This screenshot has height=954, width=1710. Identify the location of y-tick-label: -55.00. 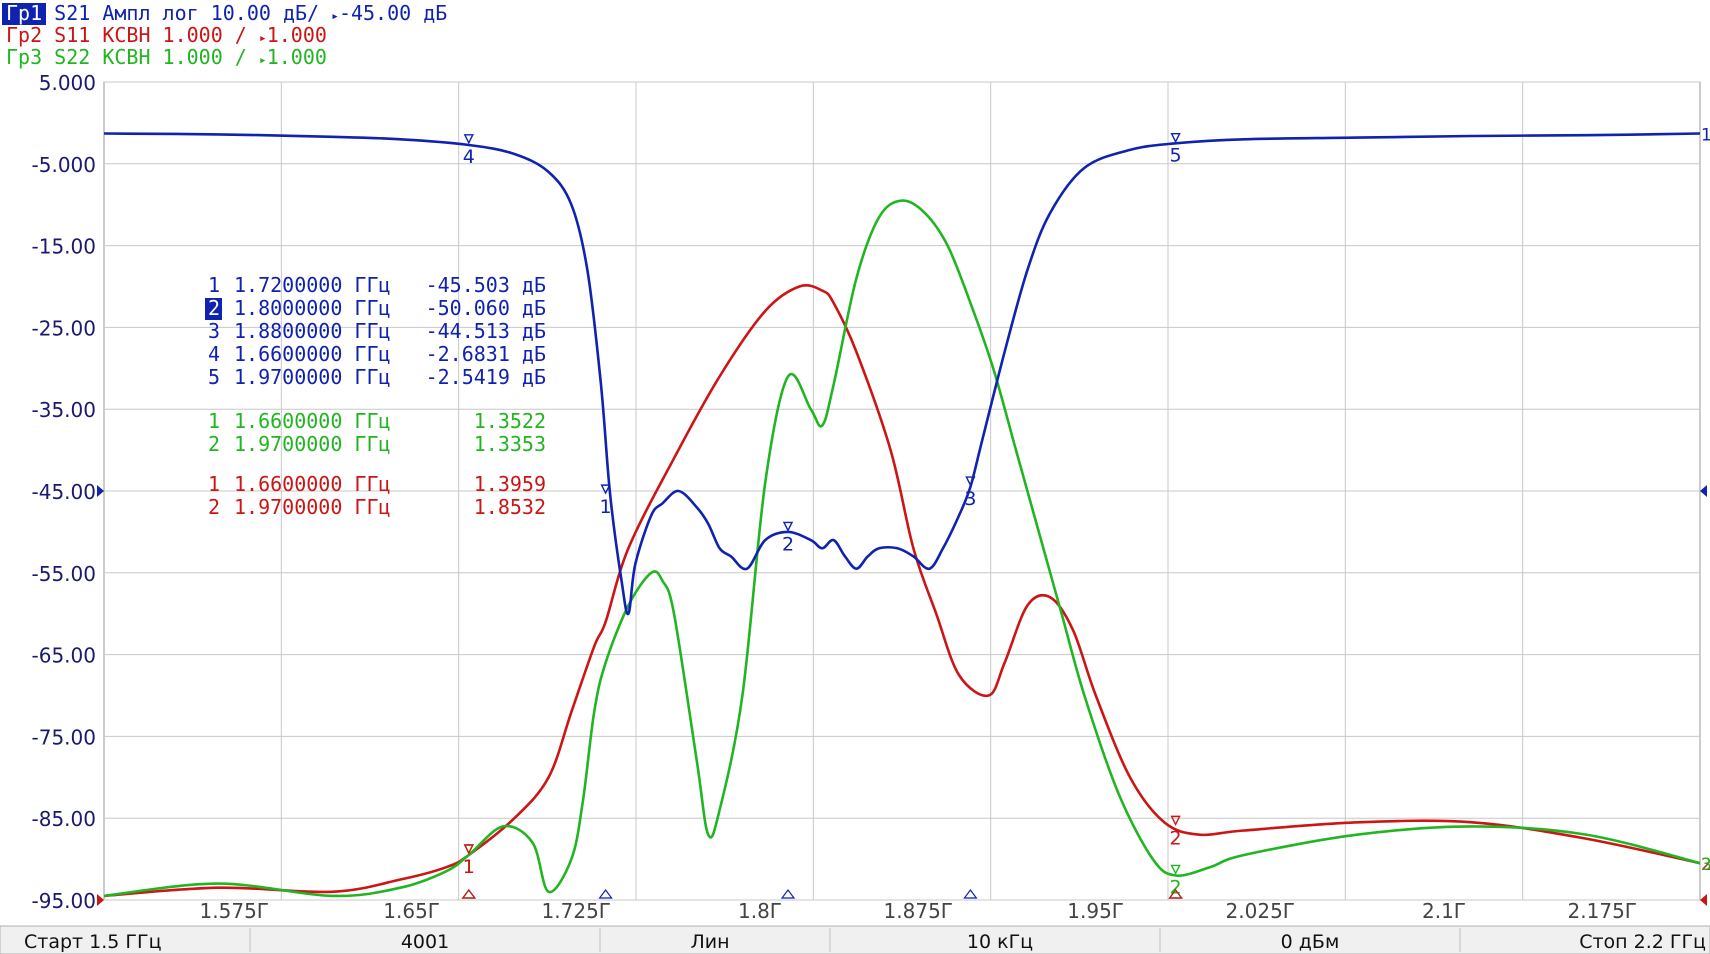
(64, 574).